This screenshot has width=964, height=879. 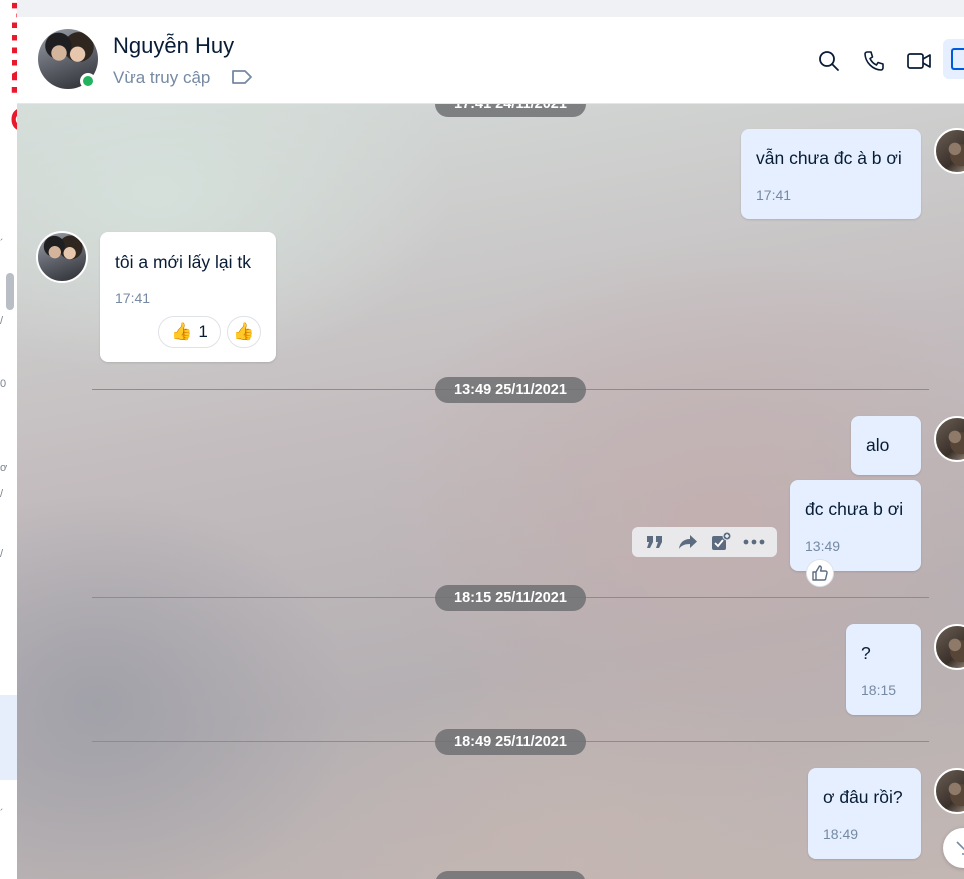 What do you see at coordinates (10, 291) in the screenshot?
I see `sidebar-scrollbar` at bounding box center [10, 291].